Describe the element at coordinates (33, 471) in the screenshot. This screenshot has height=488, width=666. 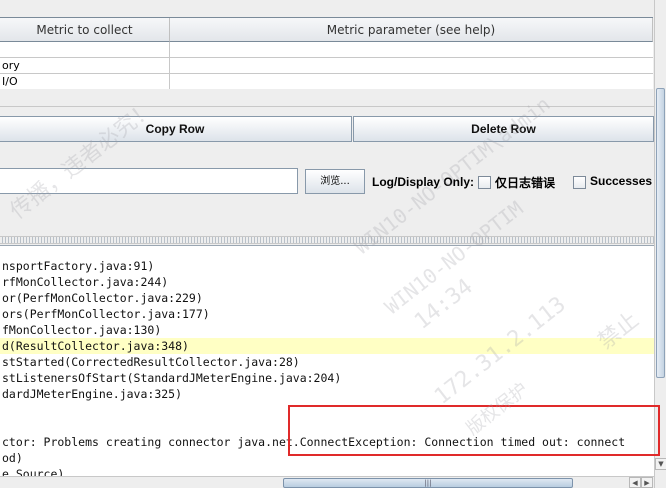
I see `log-line: e Source)` at that location.